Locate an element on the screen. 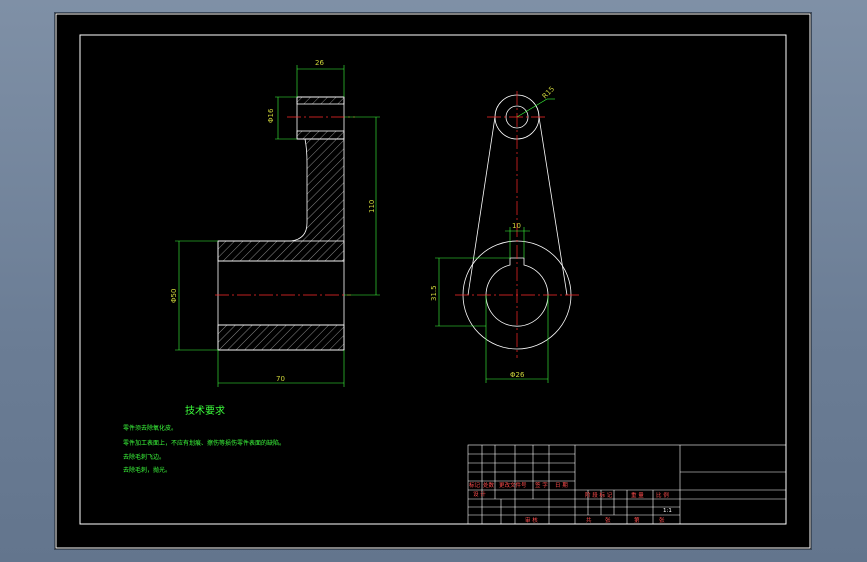 The height and width of the screenshot is (562, 867). dim-radius: R15 is located at coordinates (548, 92).